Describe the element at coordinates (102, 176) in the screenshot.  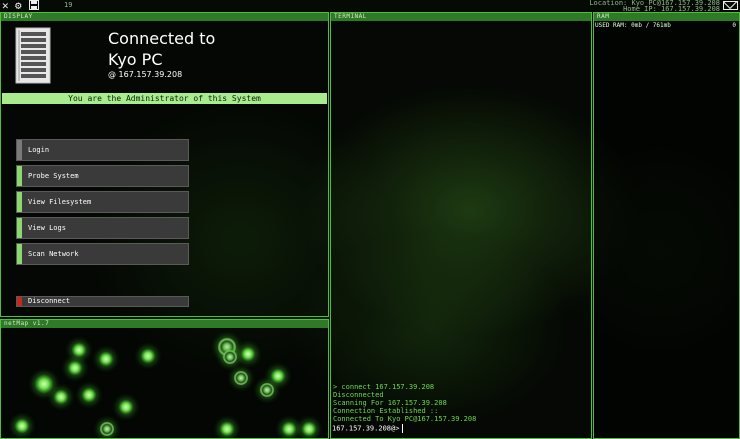
I see `probe-system-button: Probe System` at that location.